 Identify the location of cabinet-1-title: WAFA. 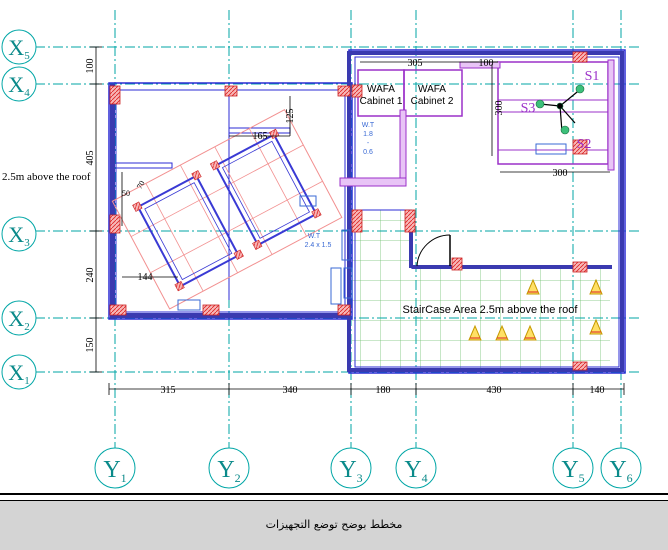
(381, 89).